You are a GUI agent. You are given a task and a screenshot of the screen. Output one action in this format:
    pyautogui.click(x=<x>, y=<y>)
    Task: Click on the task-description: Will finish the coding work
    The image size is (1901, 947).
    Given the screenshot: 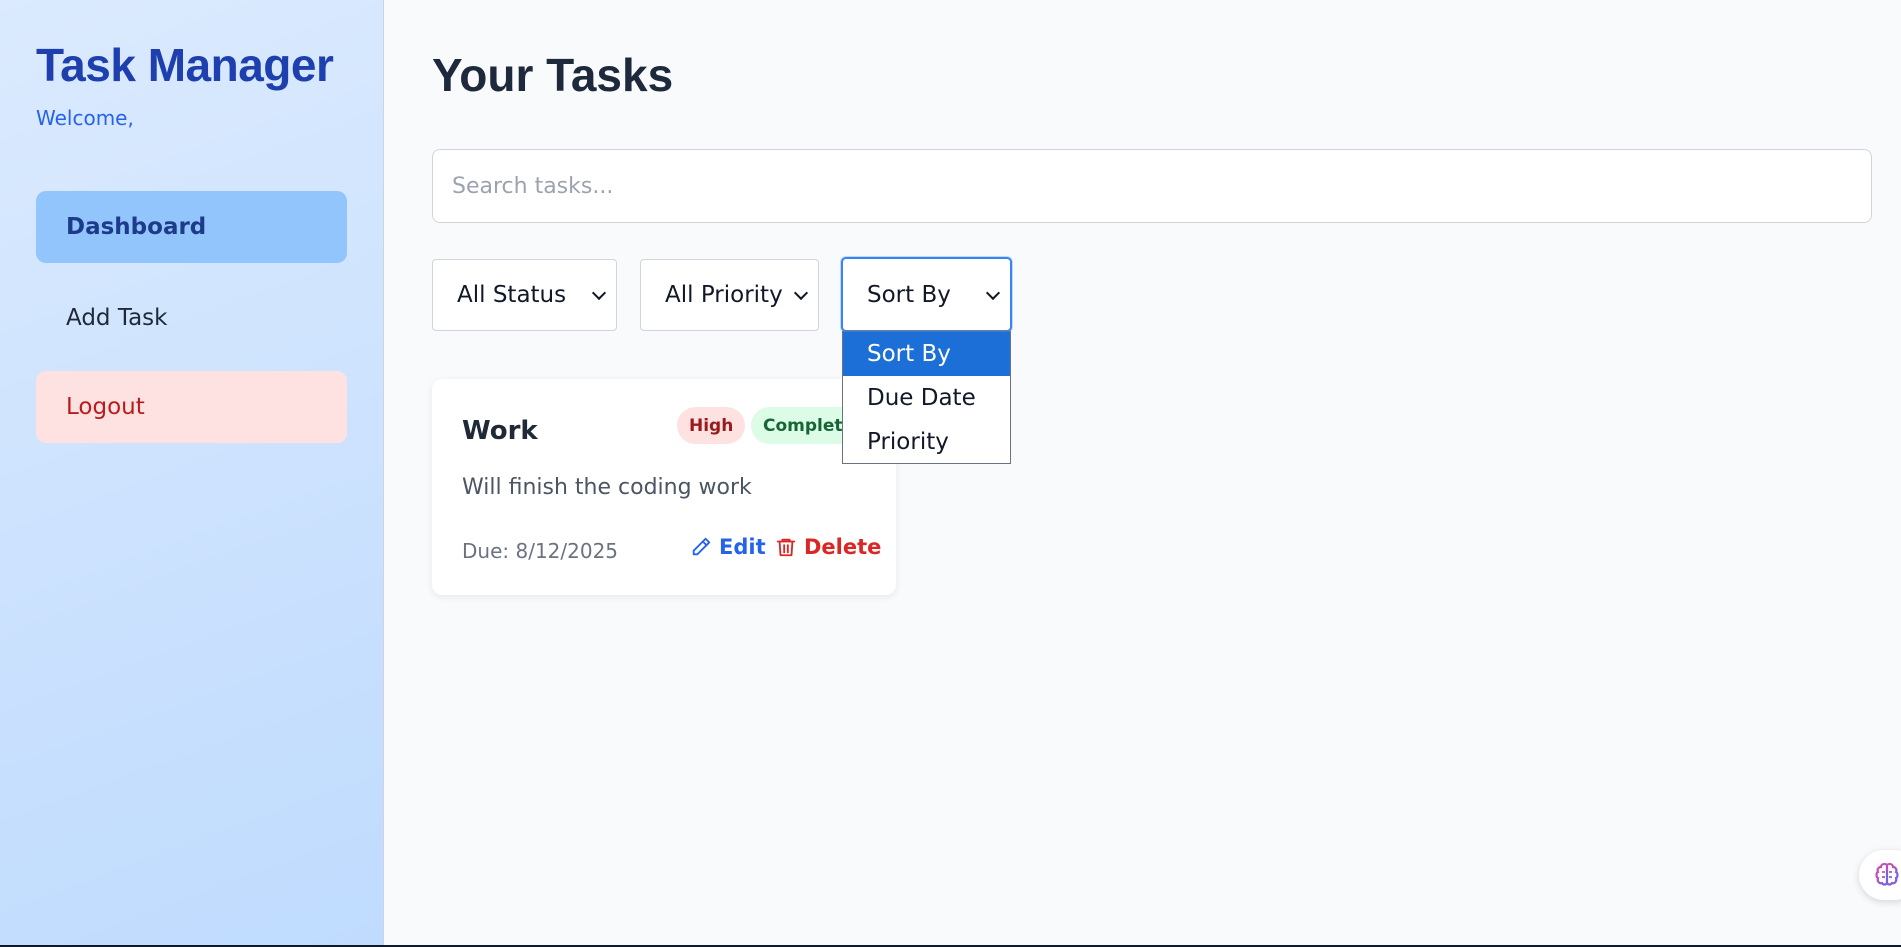 What is the action you would take?
    pyautogui.click(x=607, y=487)
    